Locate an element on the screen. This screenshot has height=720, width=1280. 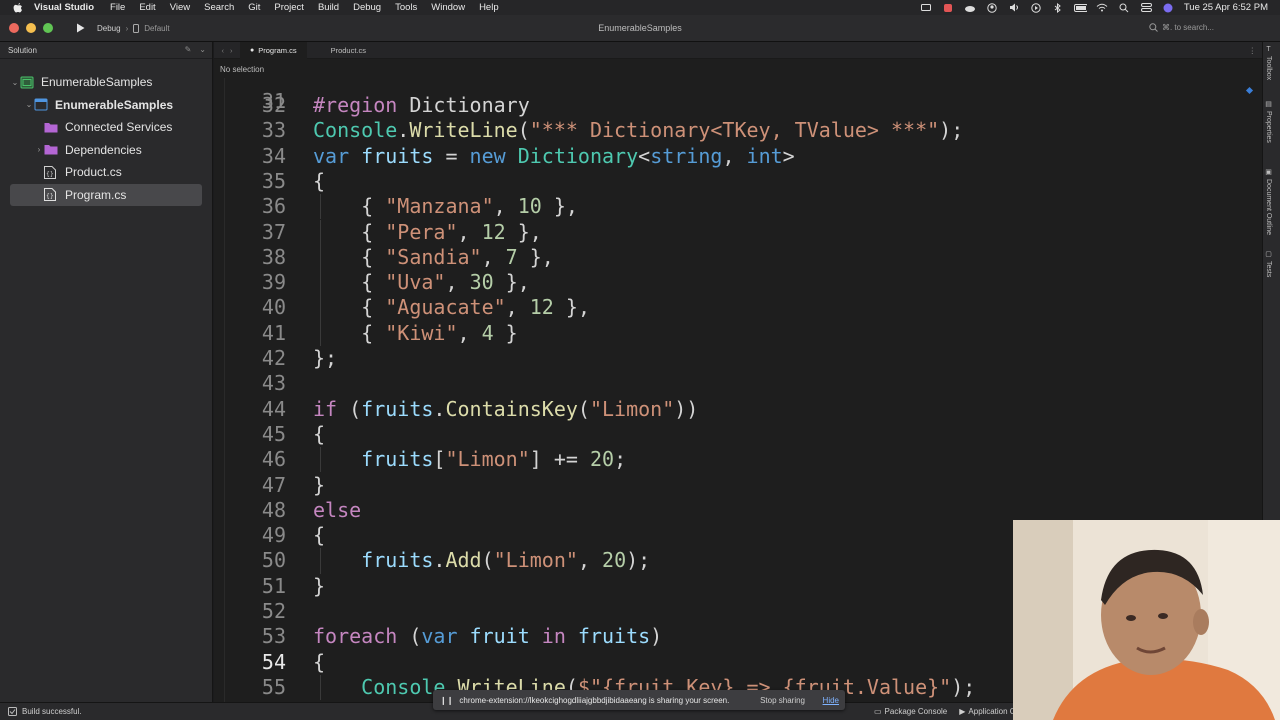
apple-icon is located at coordinates (18, 8).